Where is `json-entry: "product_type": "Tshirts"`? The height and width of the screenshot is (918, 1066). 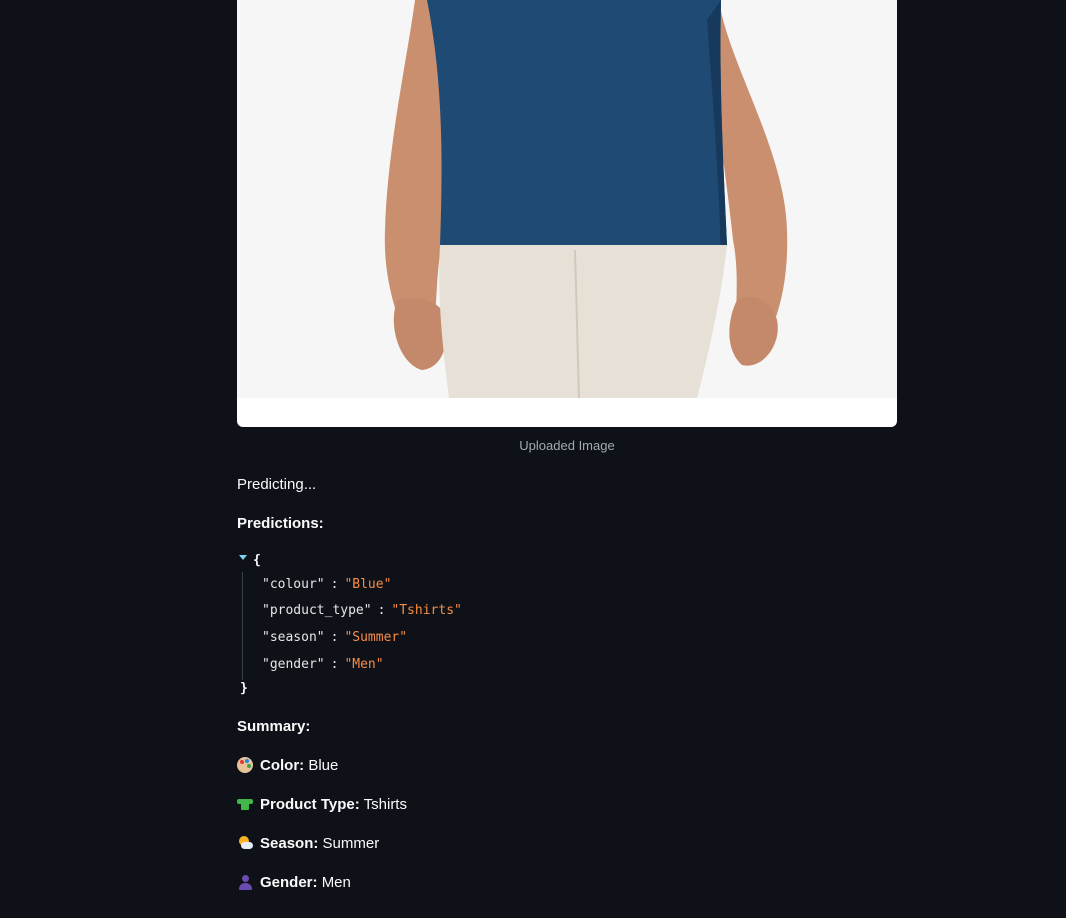 json-entry: "product_type": "Tshirts" is located at coordinates (362, 610).